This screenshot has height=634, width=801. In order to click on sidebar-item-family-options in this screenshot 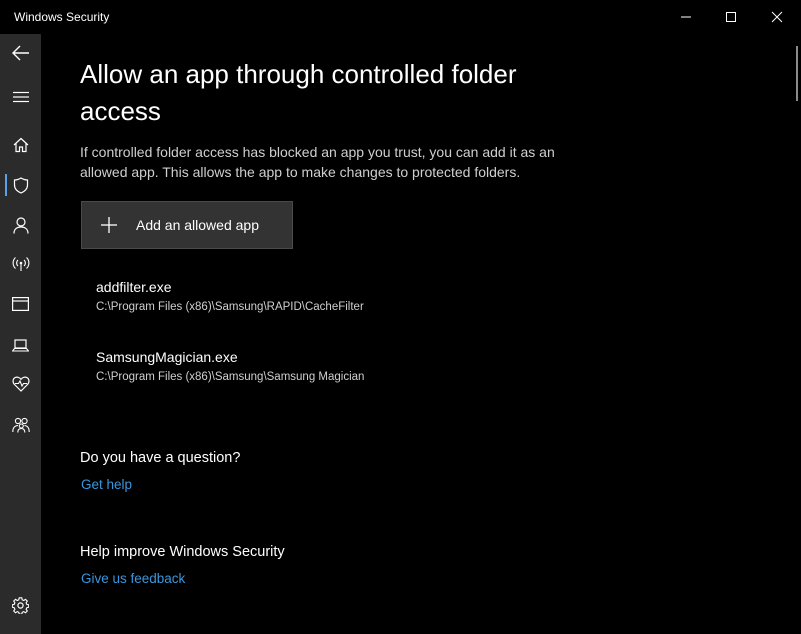, I will do `click(20, 425)`.